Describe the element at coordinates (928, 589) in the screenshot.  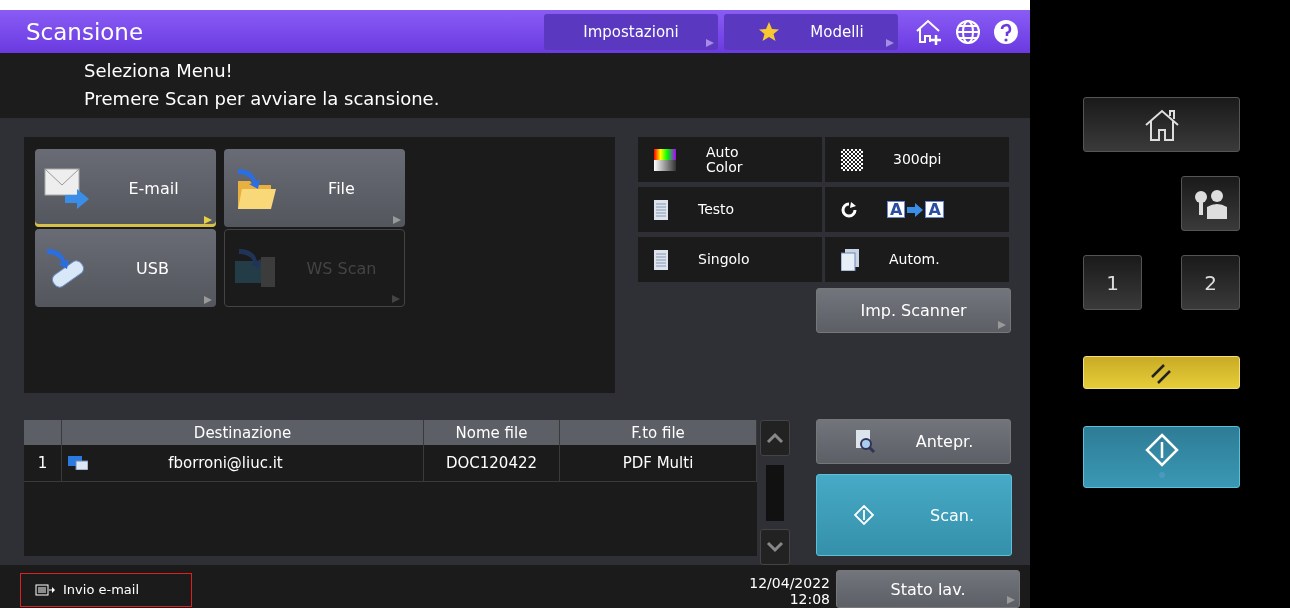
I see `job-status-button: Stato lav.` at that location.